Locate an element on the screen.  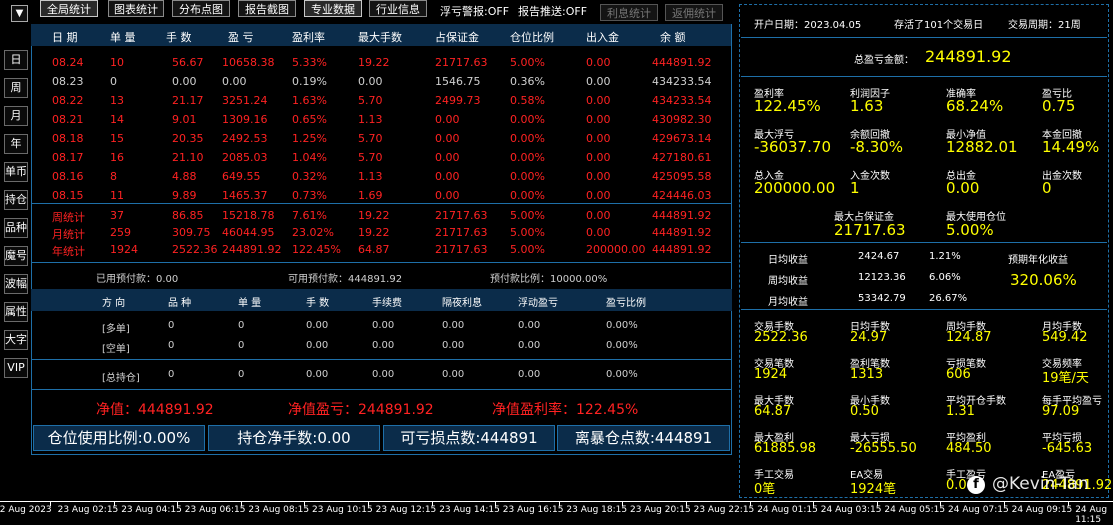
stat-value: 1924笔 is located at coordinates (873, 489).